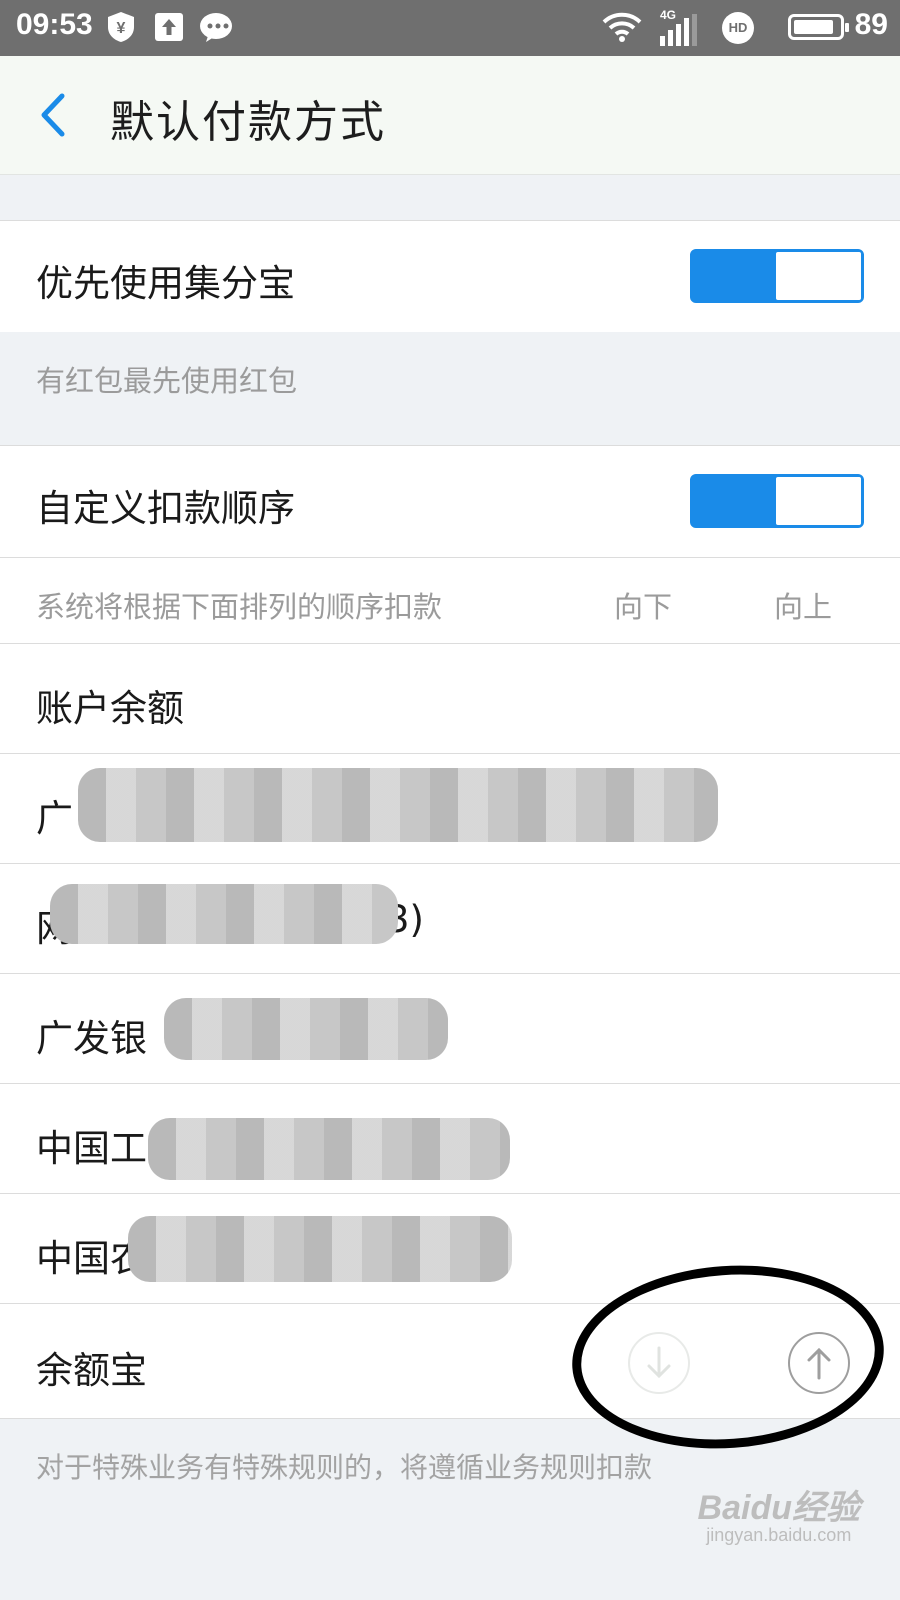  Describe the element at coordinates (450, 1028) in the screenshot. I see `payment-method-row: 广发银` at that location.